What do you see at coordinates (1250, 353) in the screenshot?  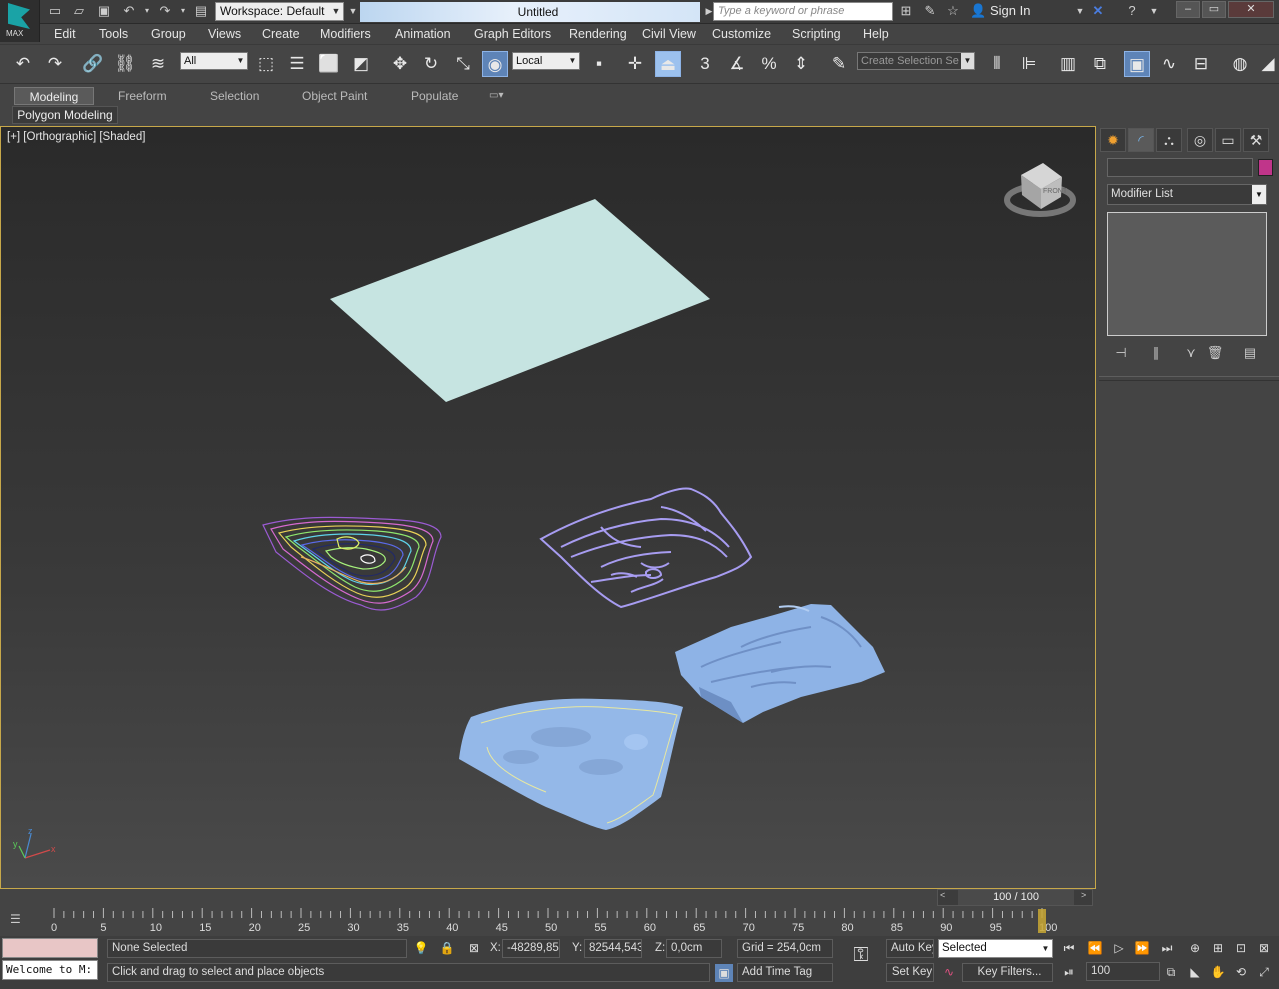 I see `configure-modifier-sets-icon: ▤` at bounding box center [1250, 353].